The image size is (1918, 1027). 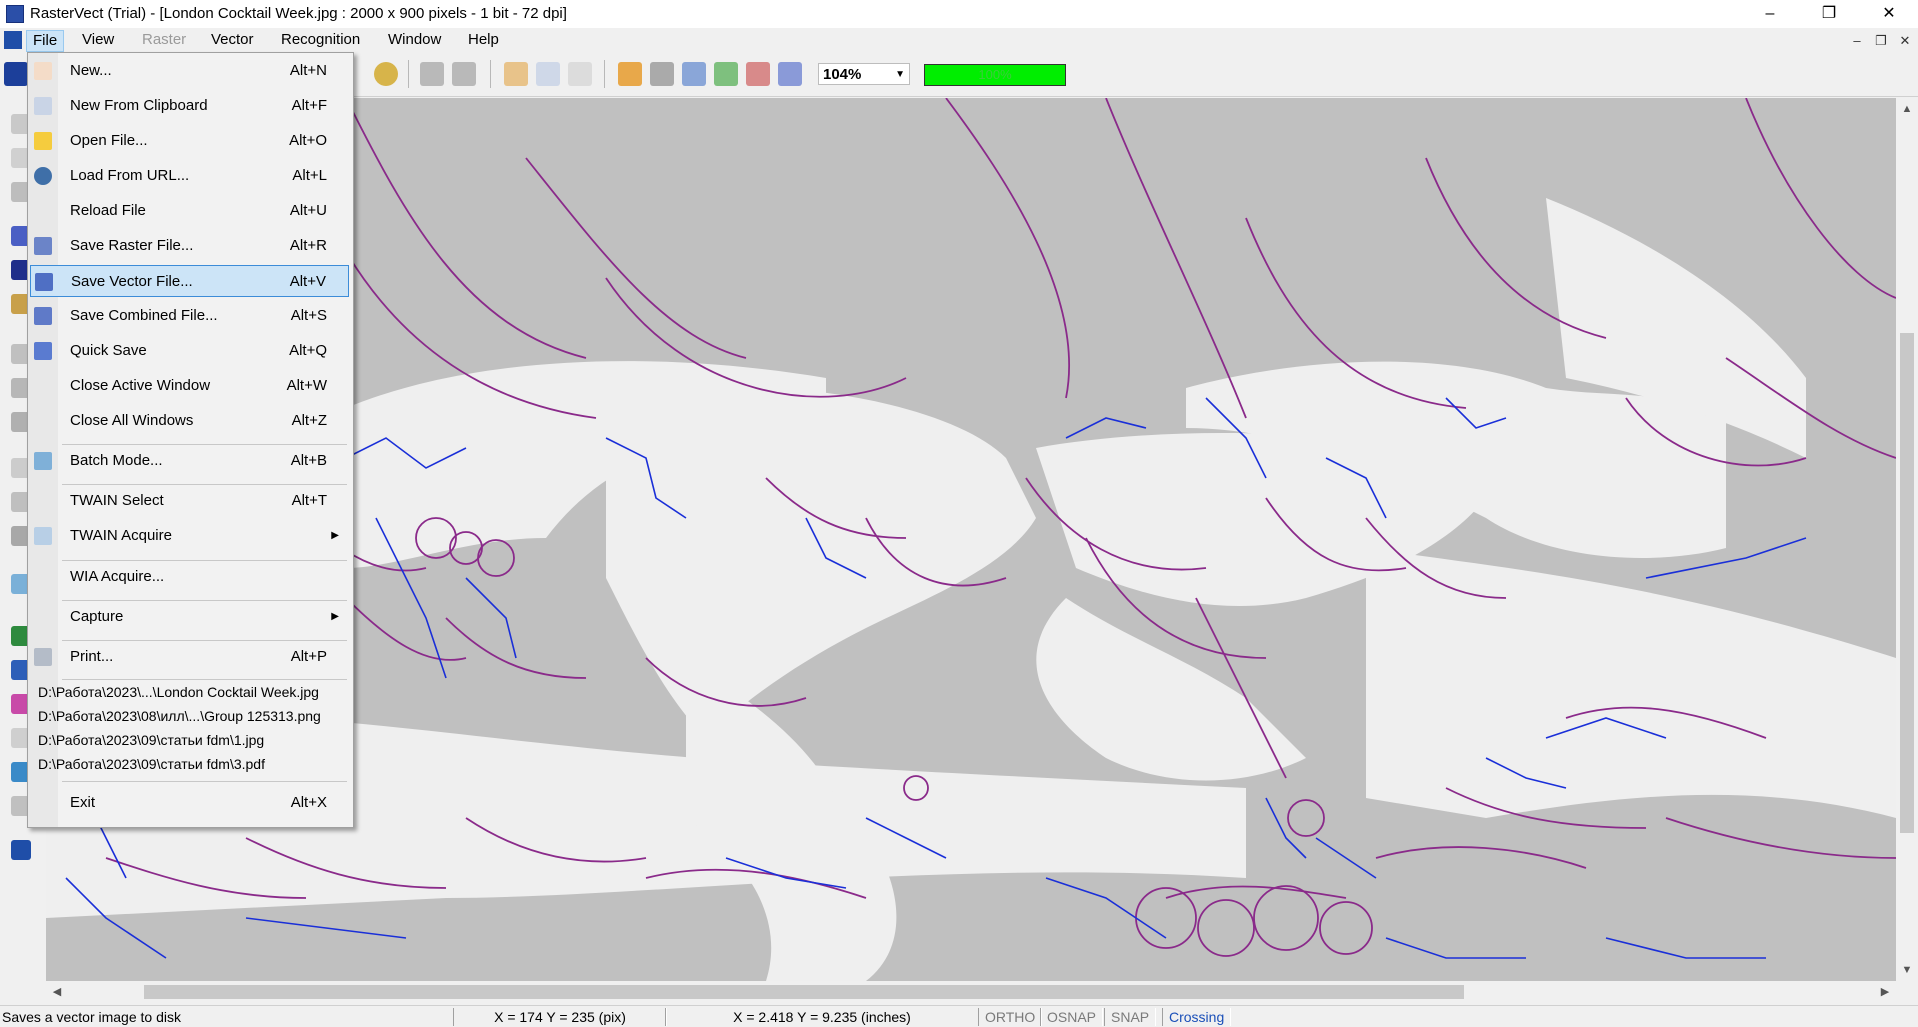 What do you see at coordinates (1881, 41) in the screenshot?
I see `mdi-restore-button: ❐` at bounding box center [1881, 41].